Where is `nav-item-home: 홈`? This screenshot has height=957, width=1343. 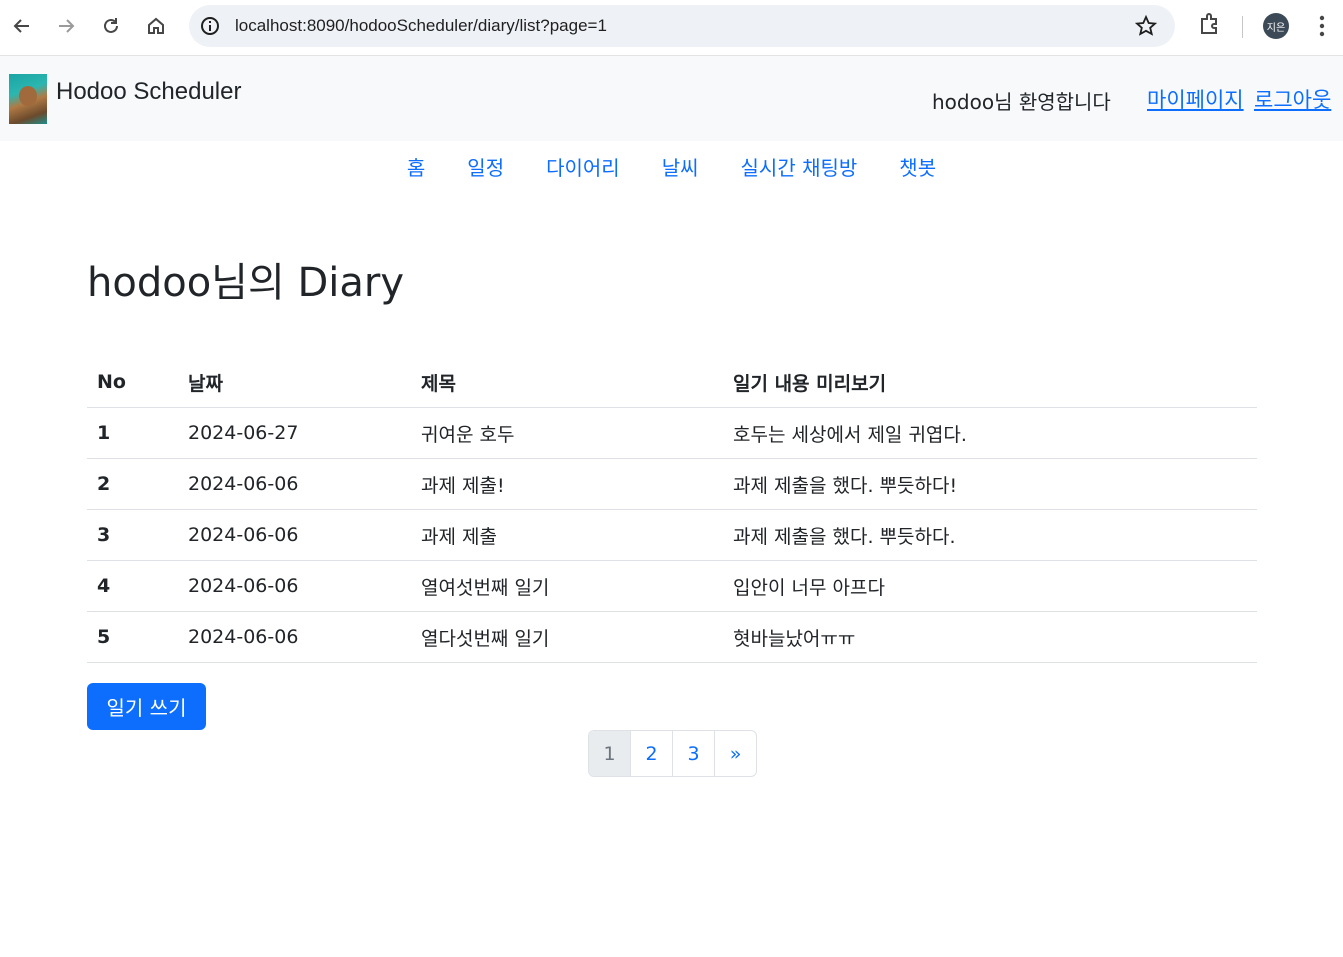
nav-item-home: 홈 is located at coordinates (416, 166).